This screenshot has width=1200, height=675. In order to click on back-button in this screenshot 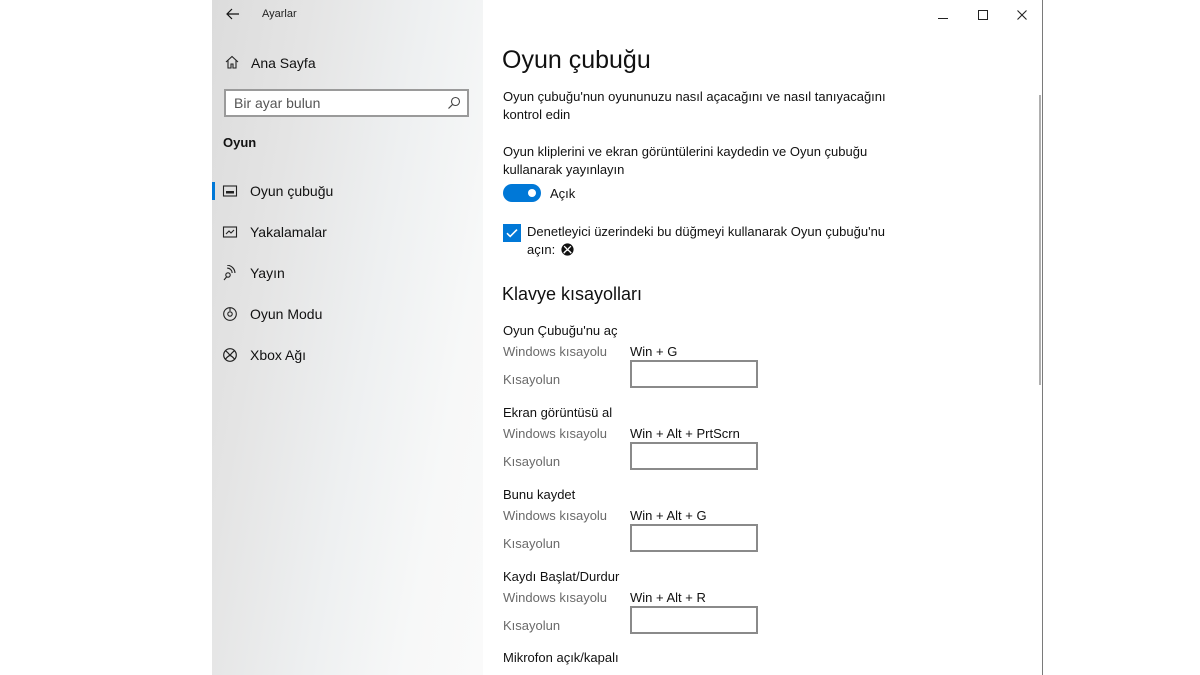, I will do `click(233, 14)`.